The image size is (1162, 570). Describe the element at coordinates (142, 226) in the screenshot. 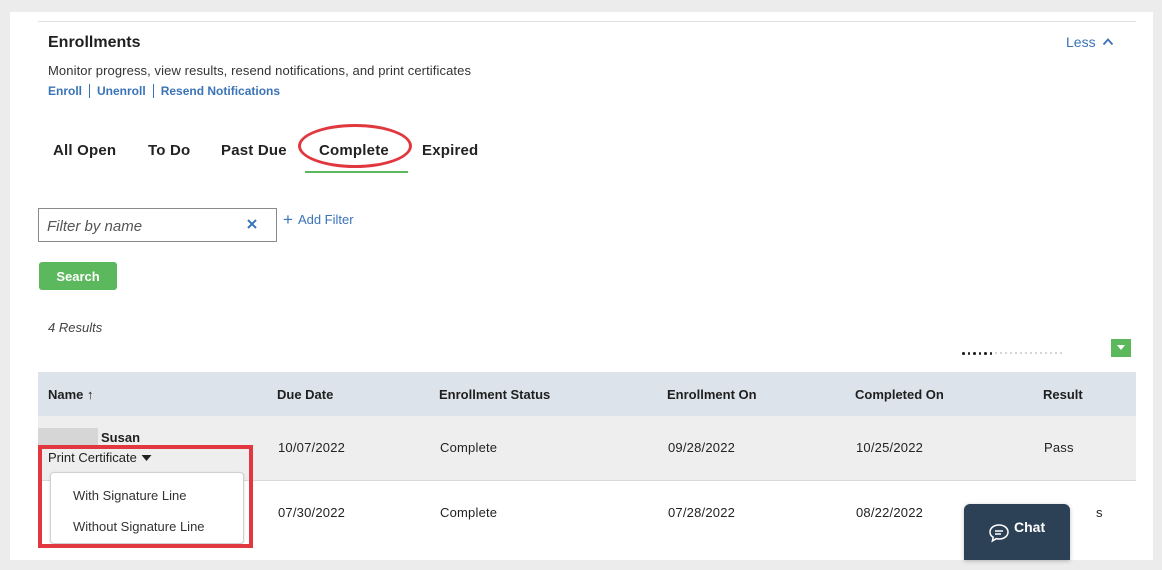

I see `filter-by-name-input` at that location.